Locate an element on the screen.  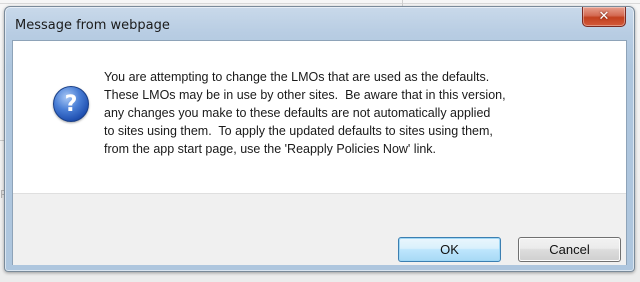
cancel-button: Cancel is located at coordinates (569, 249).